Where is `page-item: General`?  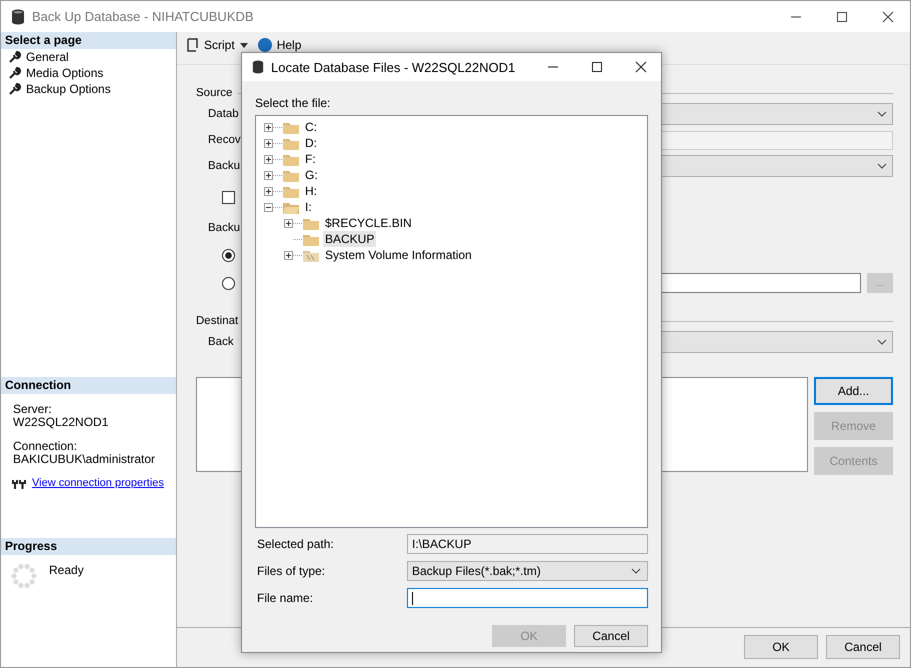
page-item: General is located at coordinates (88, 57).